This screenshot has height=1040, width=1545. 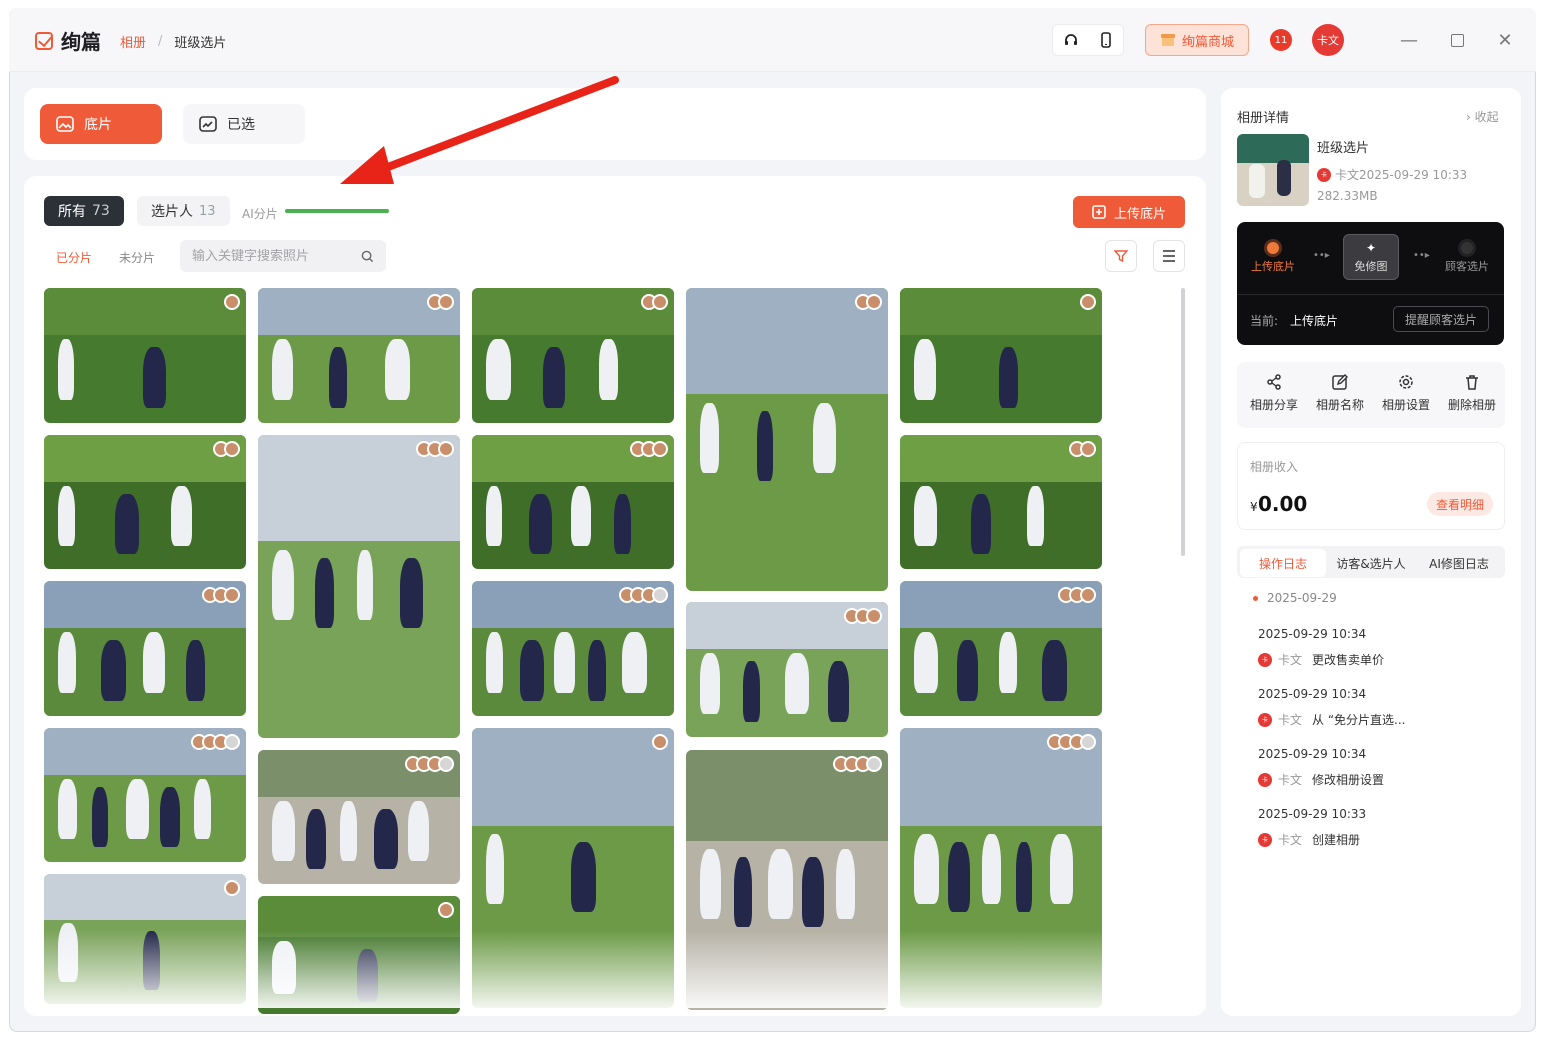 What do you see at coordinates (1409, 40) in the screenshot?
I see `minimize-icon: —` at bounding box center [1409, 40].